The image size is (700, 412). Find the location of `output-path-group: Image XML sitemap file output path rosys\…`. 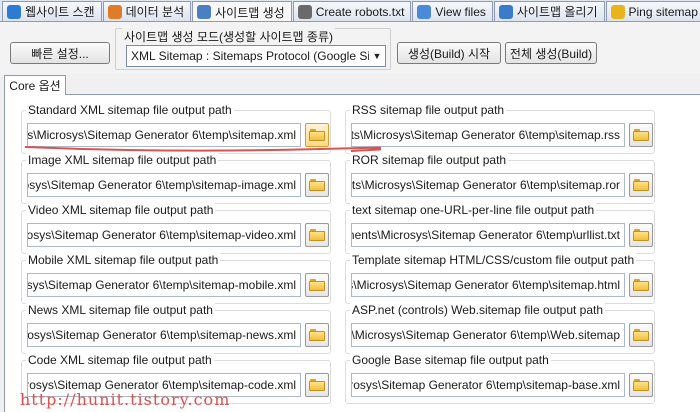

output-path-group: Image XML sitemap file output path rosys\… is located at coordinates (176, 178).